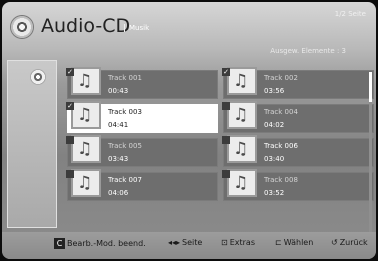  What do you see at coordinates (125, 180) in the screenshot?
I see `track-name: Track 007` at bounding box center [125, 180].